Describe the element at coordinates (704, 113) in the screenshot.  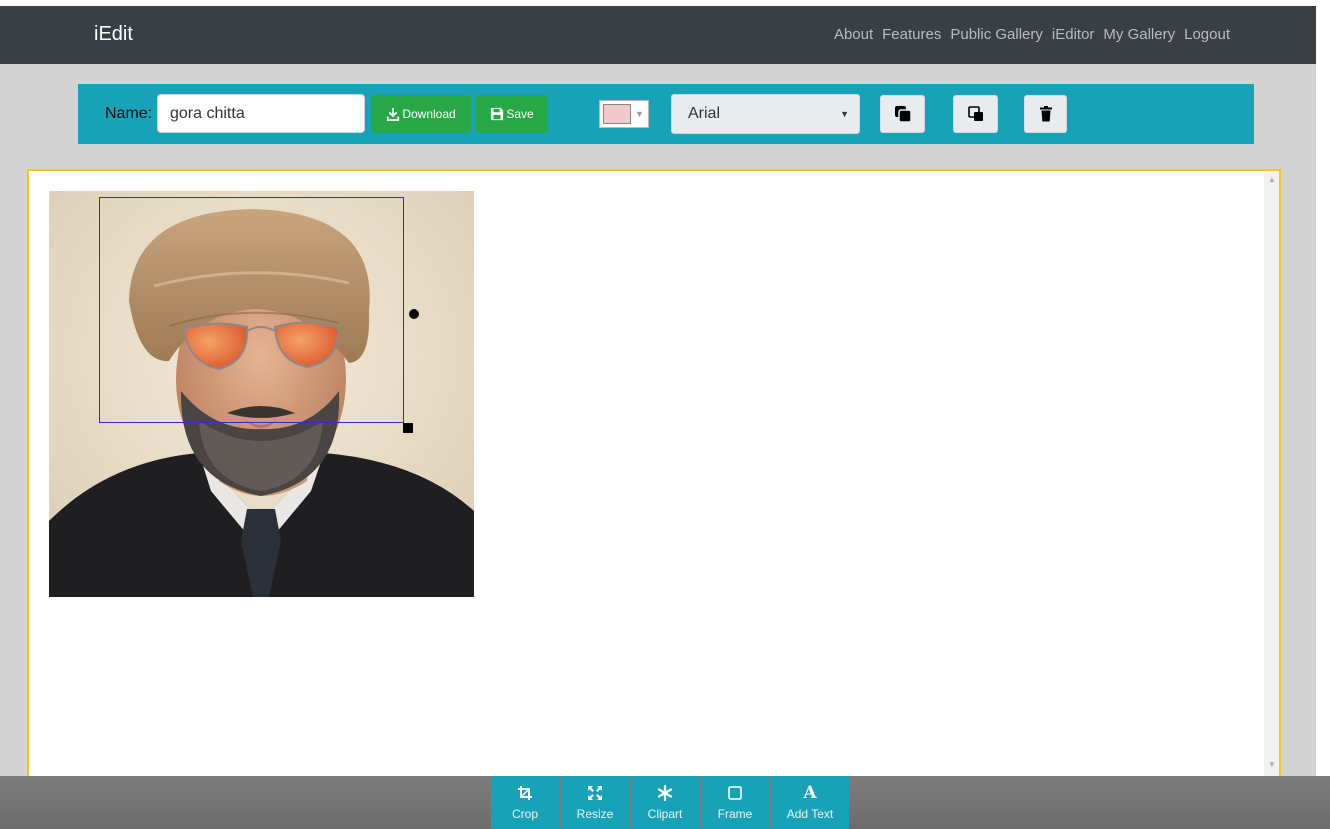
I see `font-select-value: Arial` at that location.